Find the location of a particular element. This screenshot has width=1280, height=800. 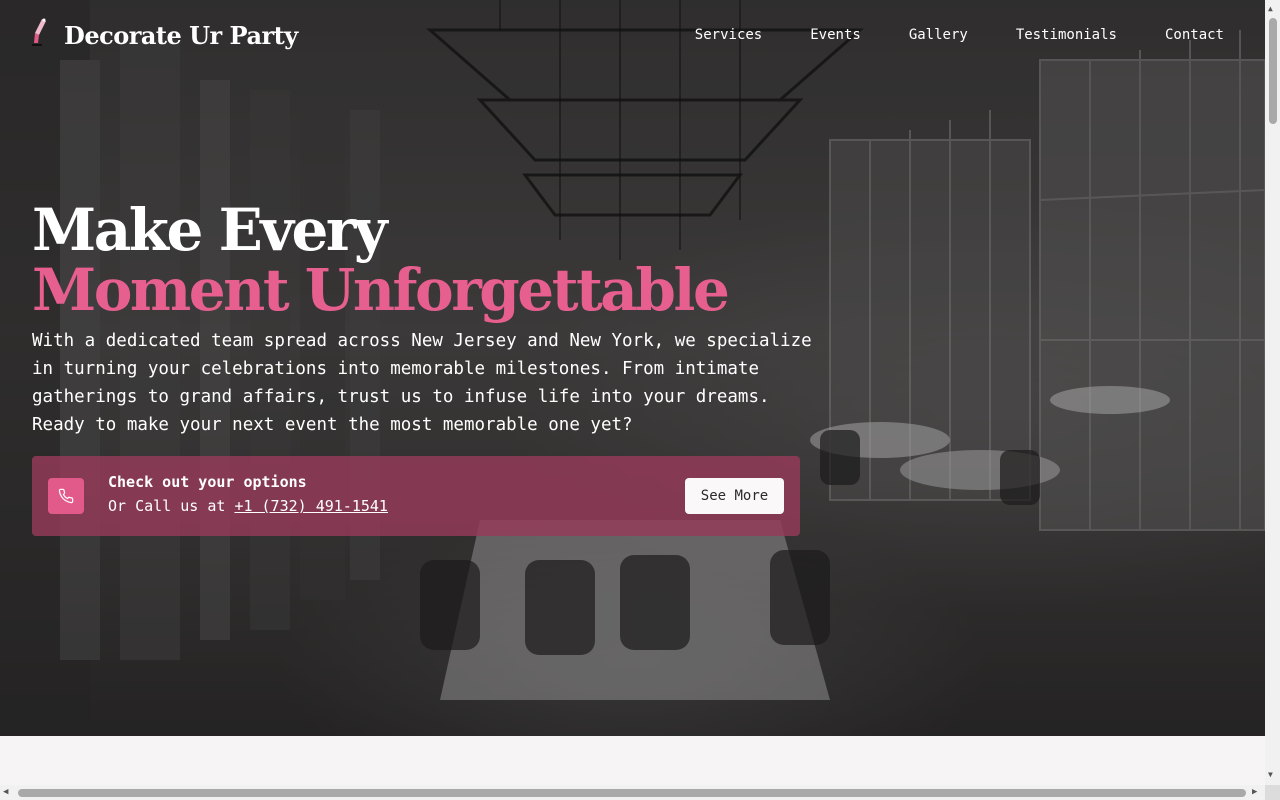

nav-link-events: Events is located at coordinates (835, 35).